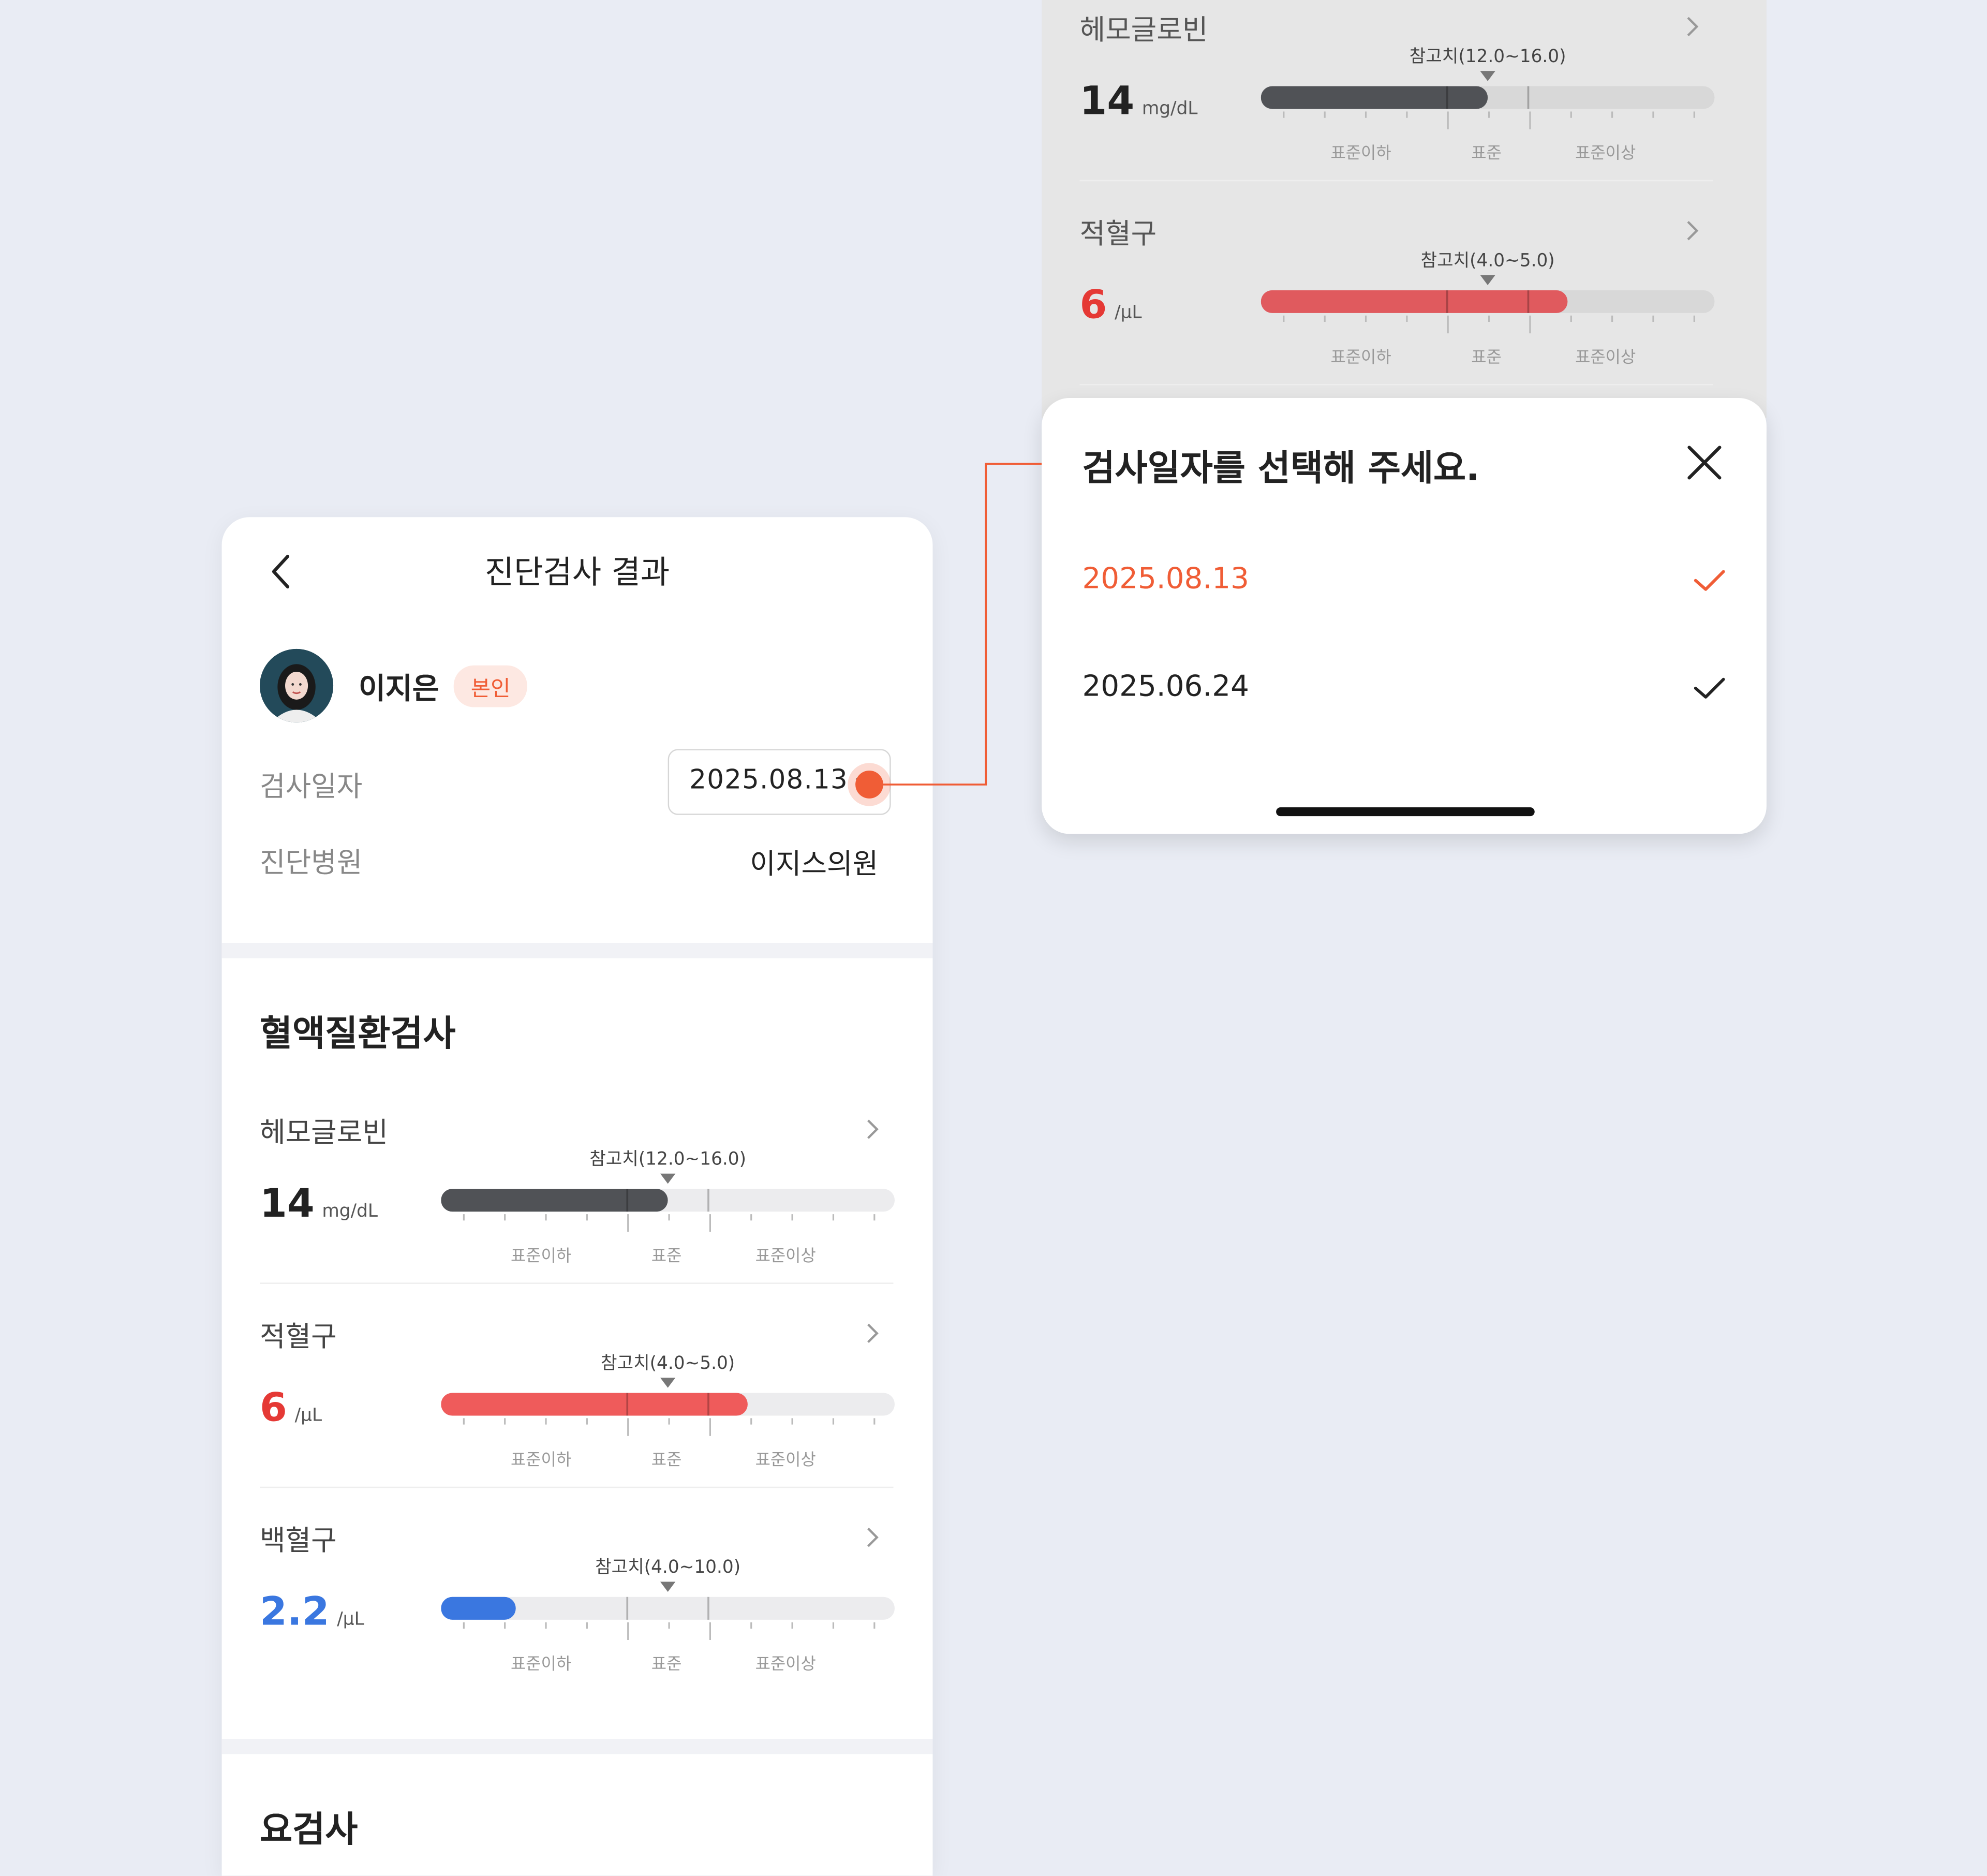 The width and height of the screenshot is (1987, 1876). Describe the element at coordinates (1281, 468) in the screenshot. I see `sheet-title: 검사일자를 선택해 주세요.` at that location.